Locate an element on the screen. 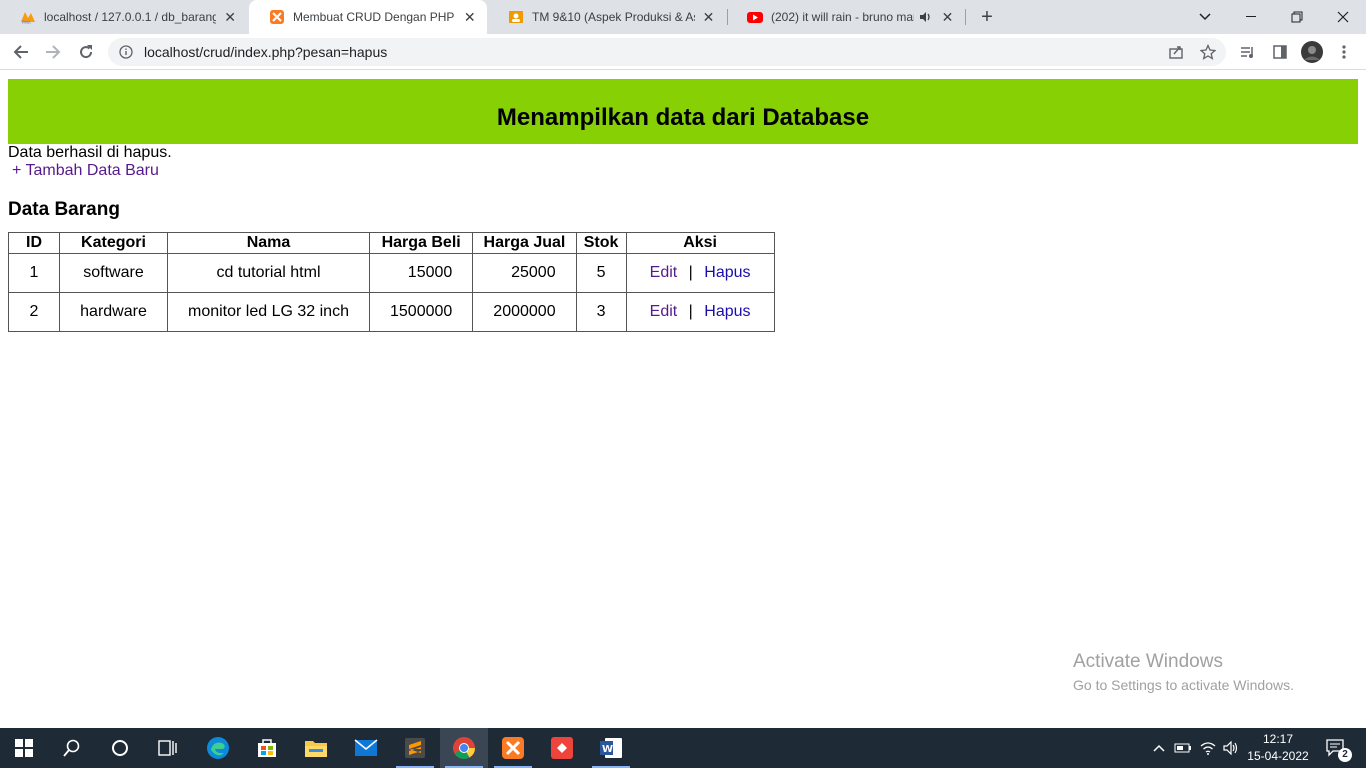 Image resolution: width=1366 pixels, height=768 pixels. anydesk-taskbar-button is located at coordinates (562, 748).